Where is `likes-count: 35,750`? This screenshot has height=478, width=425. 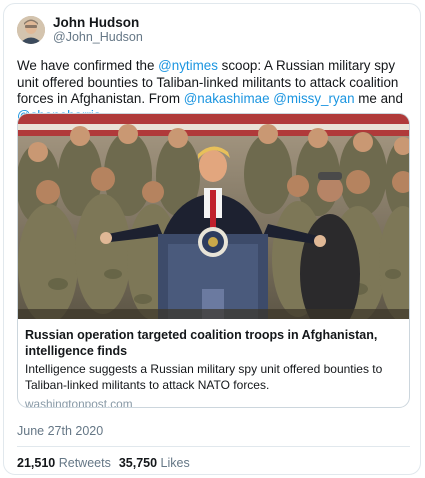
likes-count: 35,750 is located at coordinates (138, 463).